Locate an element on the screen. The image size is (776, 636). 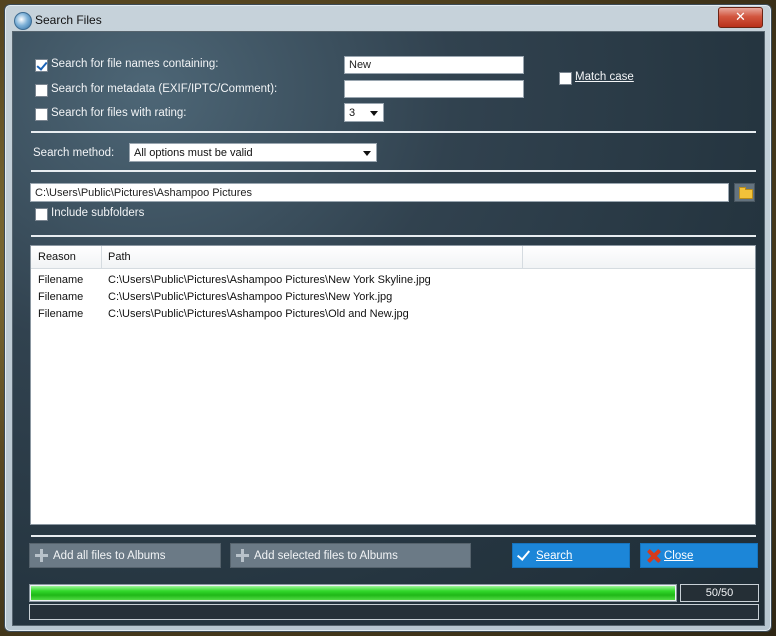
rating-checkbox is located at coordinates (41, 114).